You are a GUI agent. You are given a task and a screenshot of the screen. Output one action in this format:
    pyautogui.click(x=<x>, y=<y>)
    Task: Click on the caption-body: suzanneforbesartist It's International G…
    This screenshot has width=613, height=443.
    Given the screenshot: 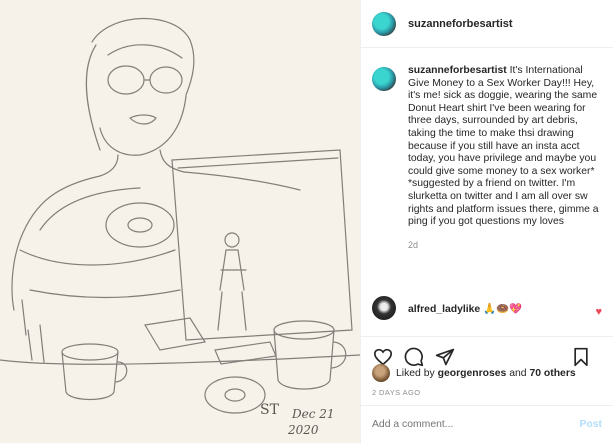 What is the action you would take?
    pyautogui.click(x=506, y=158)
    